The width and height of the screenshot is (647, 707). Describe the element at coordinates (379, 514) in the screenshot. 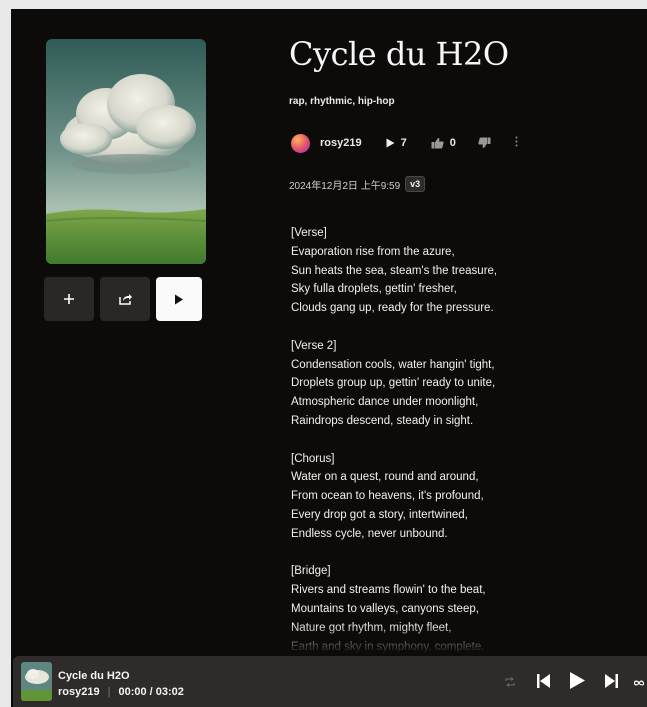

I see `lyric-line: Every drop got a story, intertwined,` at that location.